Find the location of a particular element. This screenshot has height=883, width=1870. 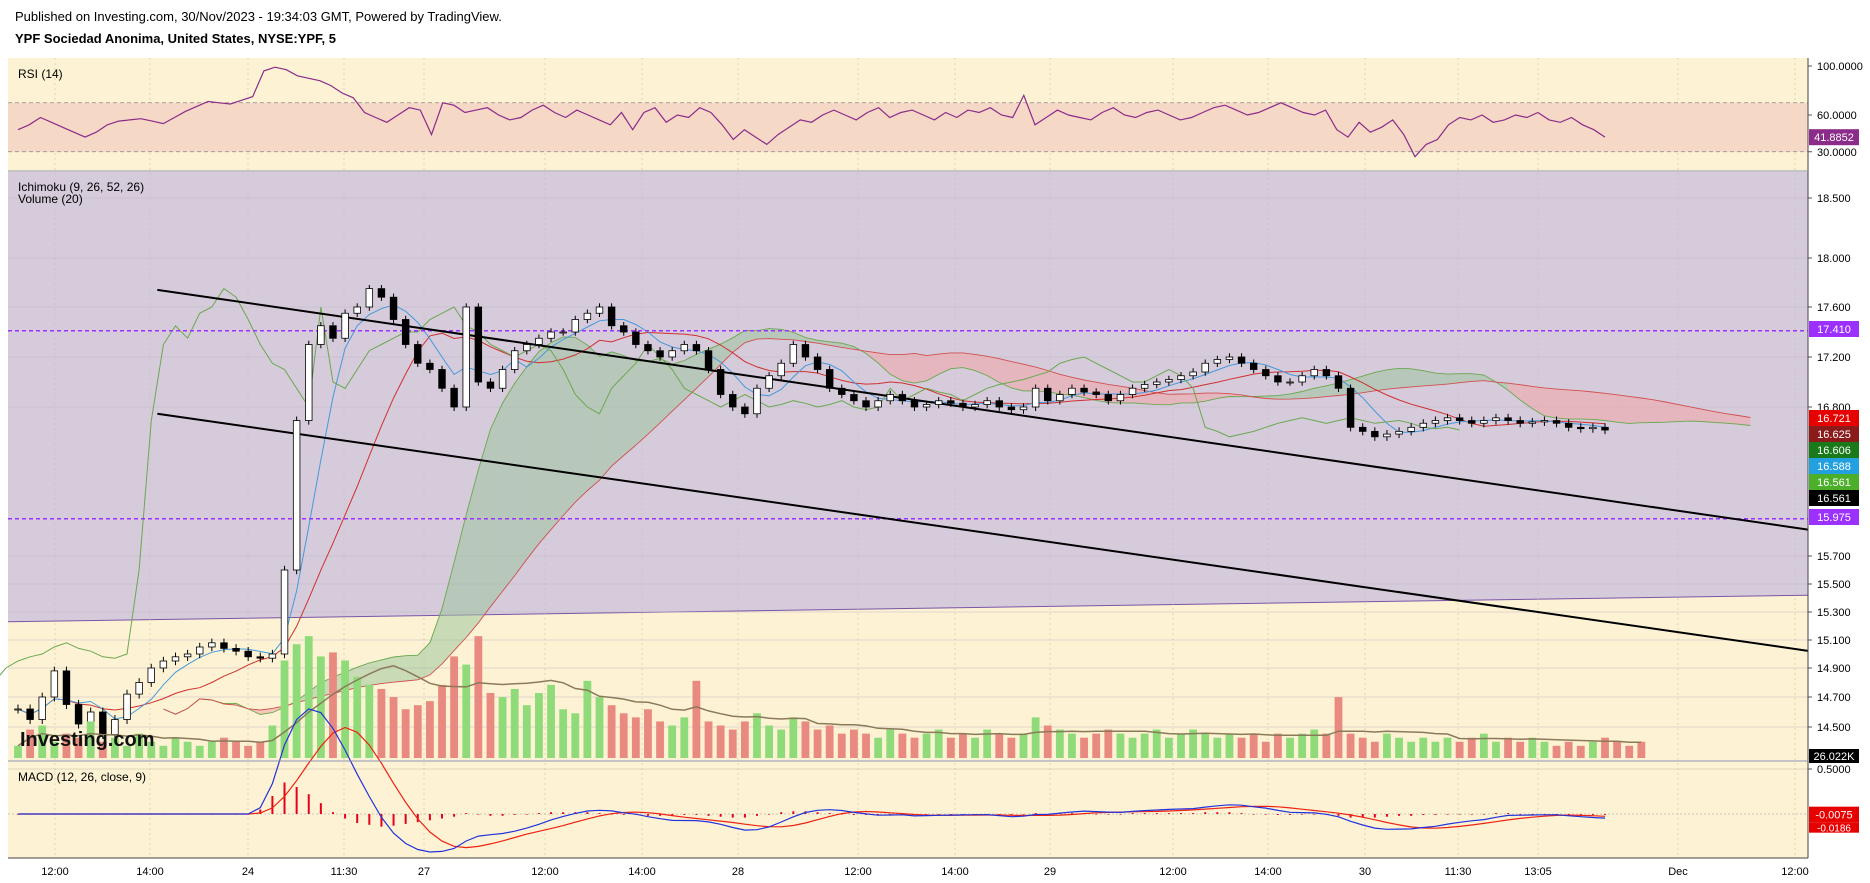

volume-label: Volume (20) is located at coordinates (50, 199).